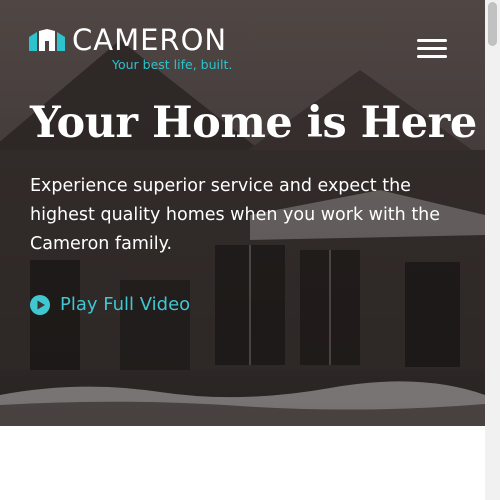  I want to click on brand-name: CAMERON, so click(150, 40).